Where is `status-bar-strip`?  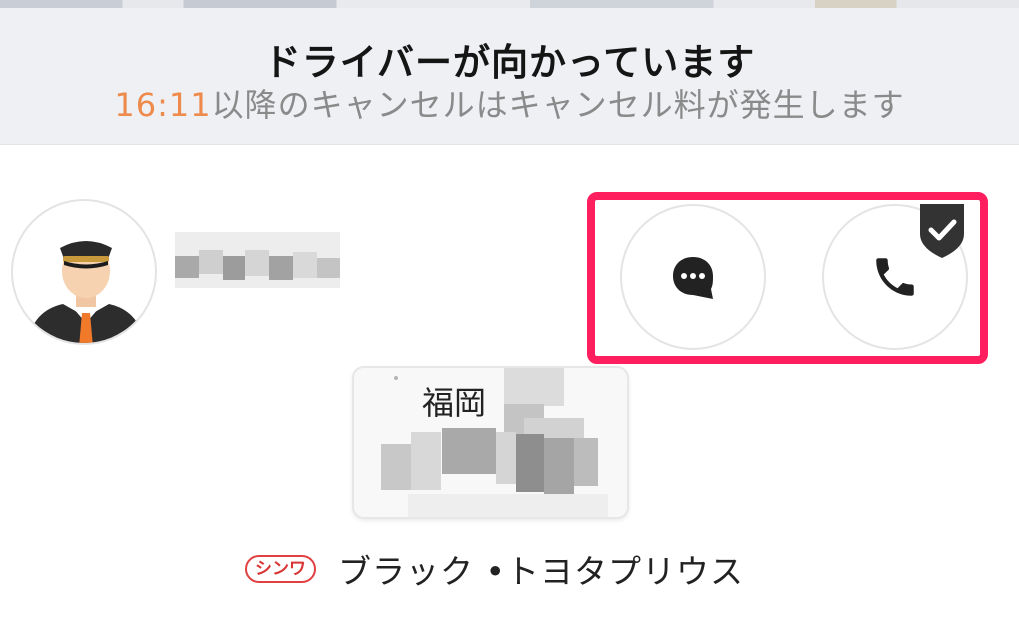
status-bar-strip is located at coordinates (509, 4).